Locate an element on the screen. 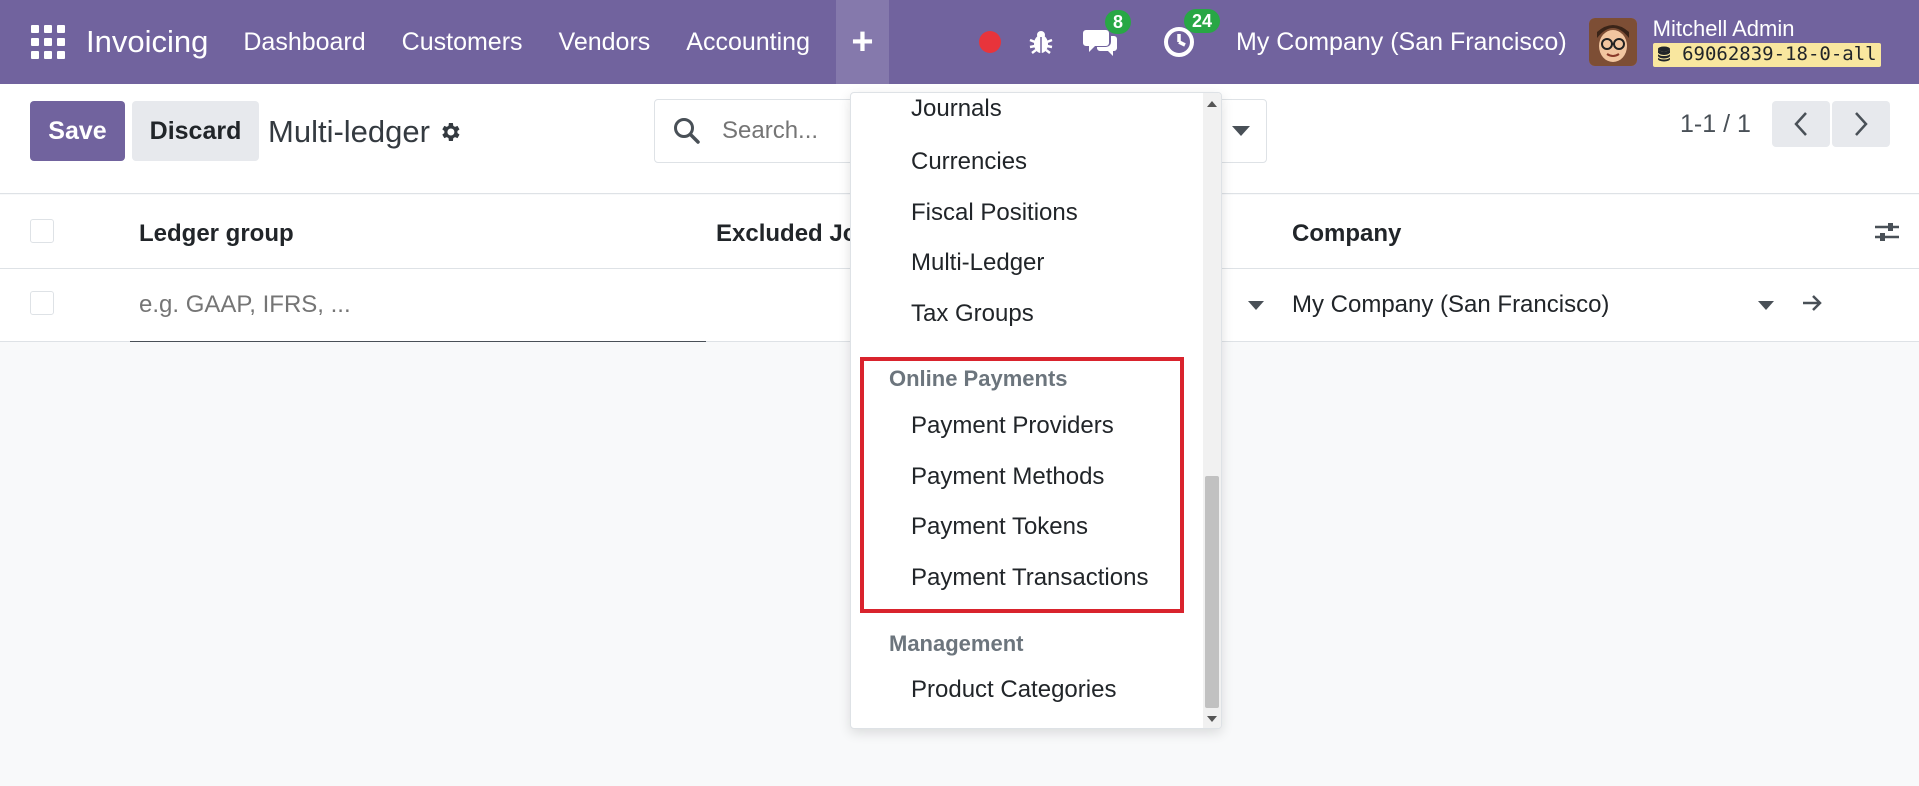 Image resolution: width=1919 pixels, height=786 pixels. gear-icon is located at coordinates (450, 132).